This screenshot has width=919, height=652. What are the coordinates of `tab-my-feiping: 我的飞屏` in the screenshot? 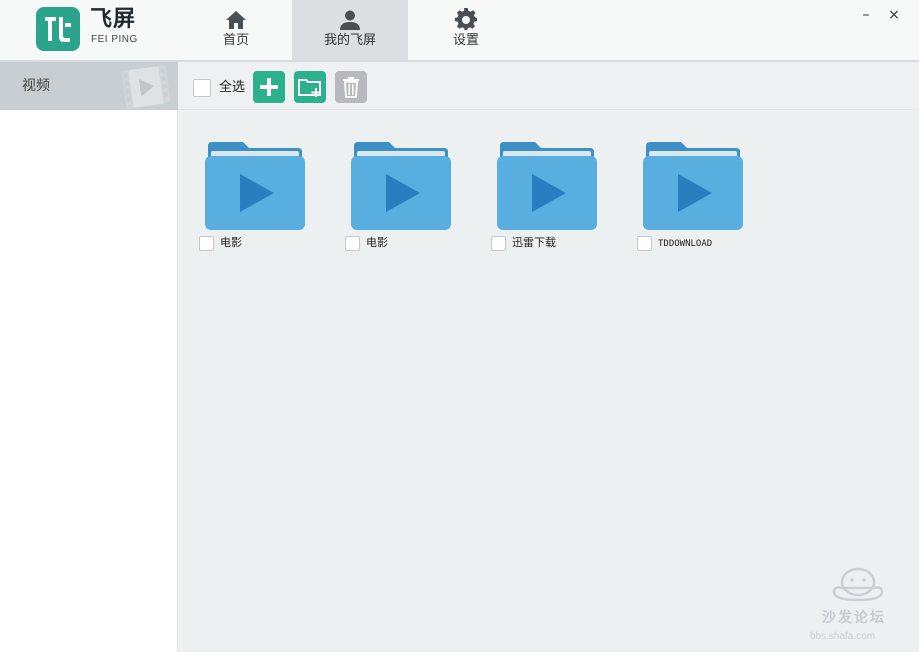 It's located at (350, 30).